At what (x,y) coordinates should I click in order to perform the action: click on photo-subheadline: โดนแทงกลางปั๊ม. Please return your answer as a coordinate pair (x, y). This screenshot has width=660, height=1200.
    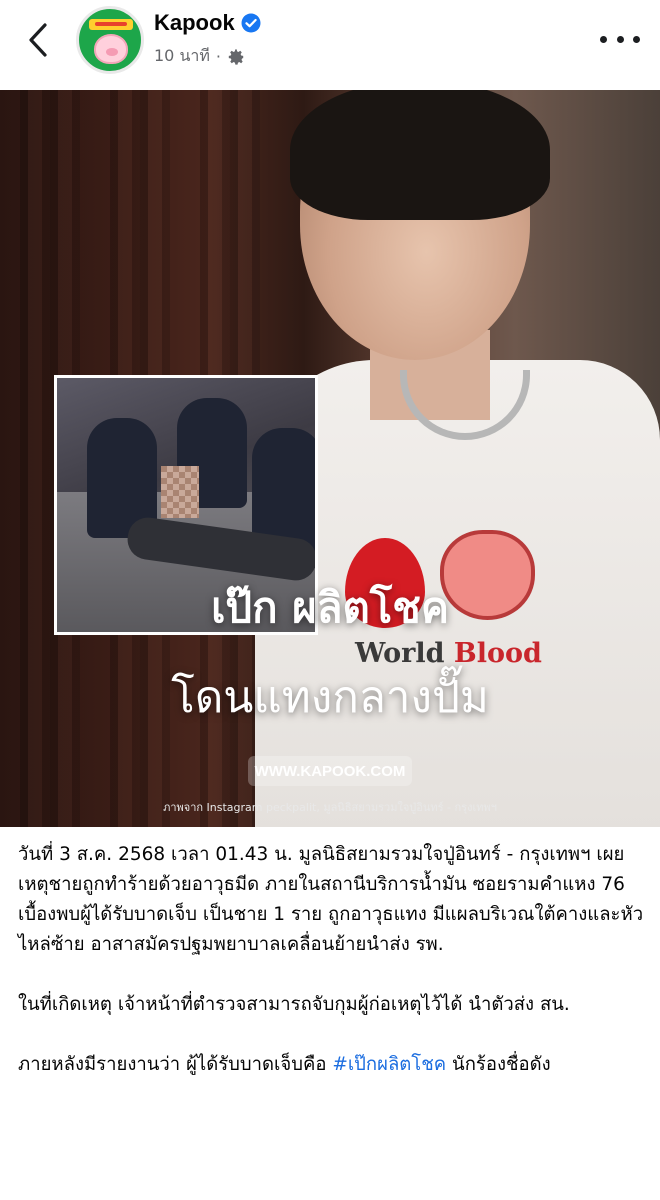
    Looking at the image, I should click on (330, 697).